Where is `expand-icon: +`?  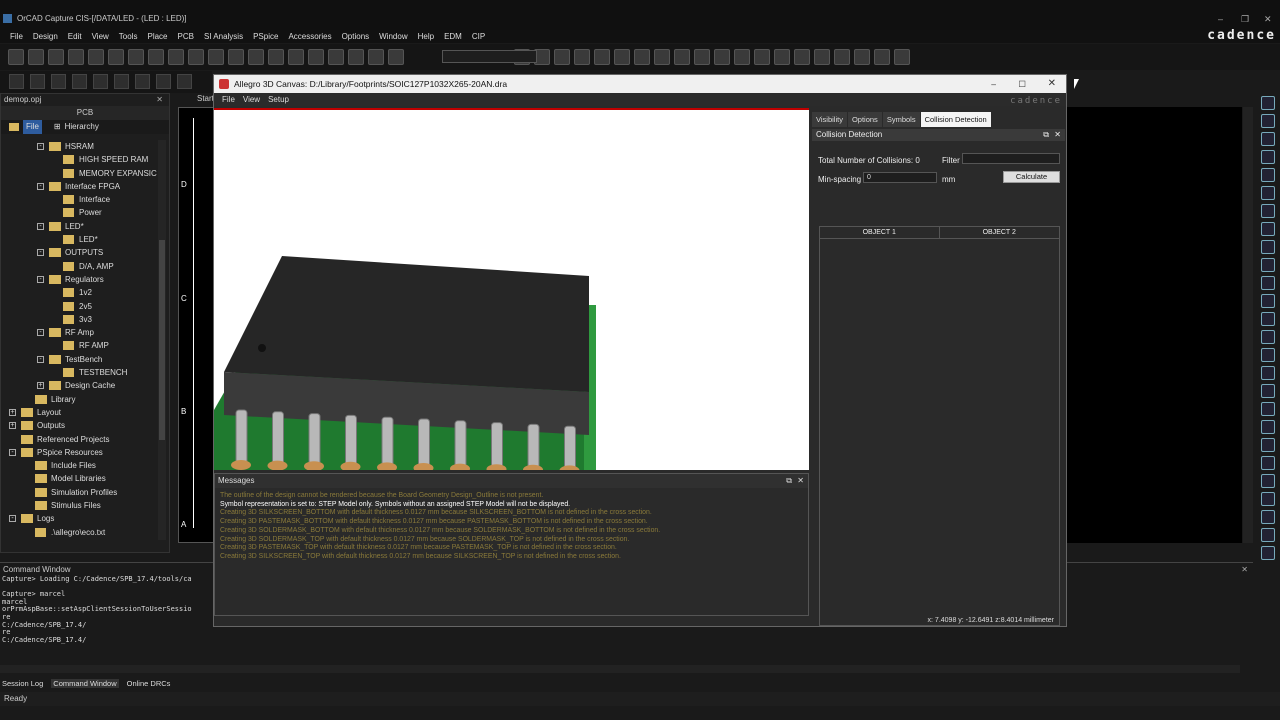 expand-icon: + is located at coordinates (12, 412).